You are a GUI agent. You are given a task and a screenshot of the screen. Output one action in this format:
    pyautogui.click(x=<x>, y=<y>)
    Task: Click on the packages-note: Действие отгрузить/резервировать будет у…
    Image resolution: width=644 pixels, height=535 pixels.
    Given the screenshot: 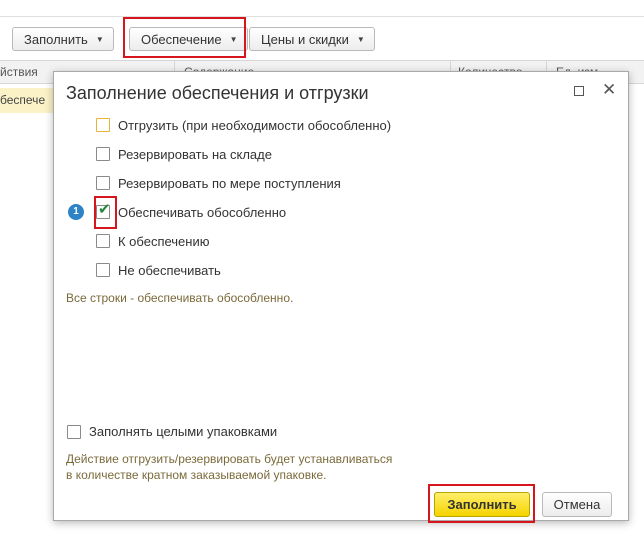 What is the action you would take?
    pyautogui.click(x=229, y=467)
    